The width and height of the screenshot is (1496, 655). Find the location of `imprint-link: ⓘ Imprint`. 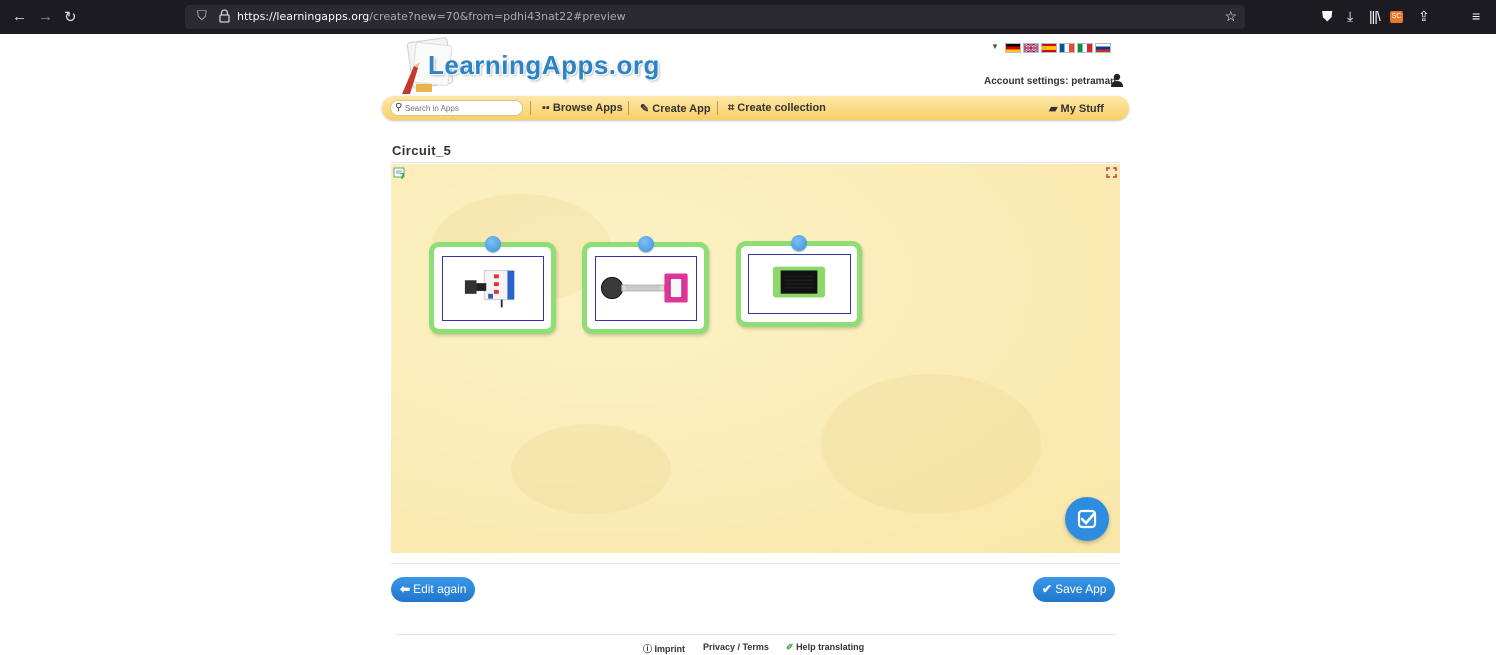

imprint-link: ⓘ Imprint is located at coordinates (664, 648).